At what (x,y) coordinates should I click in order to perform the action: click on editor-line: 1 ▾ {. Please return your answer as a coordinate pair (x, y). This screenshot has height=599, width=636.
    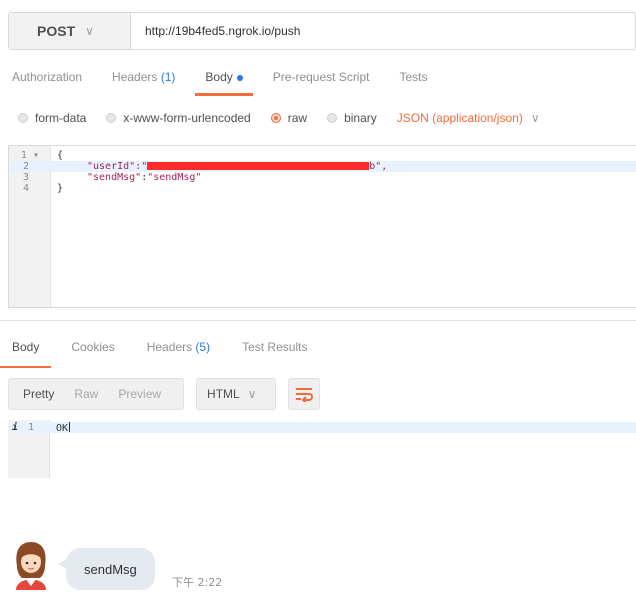
    Looking at the image, I should click on (322, 155).